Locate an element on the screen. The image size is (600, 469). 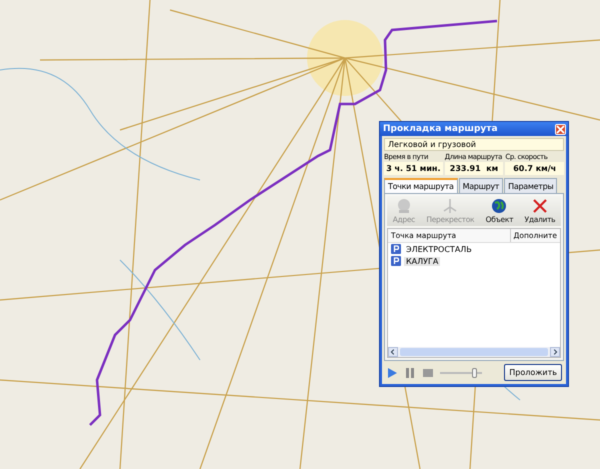
stamp-icon is located at coordinates (404, 206).